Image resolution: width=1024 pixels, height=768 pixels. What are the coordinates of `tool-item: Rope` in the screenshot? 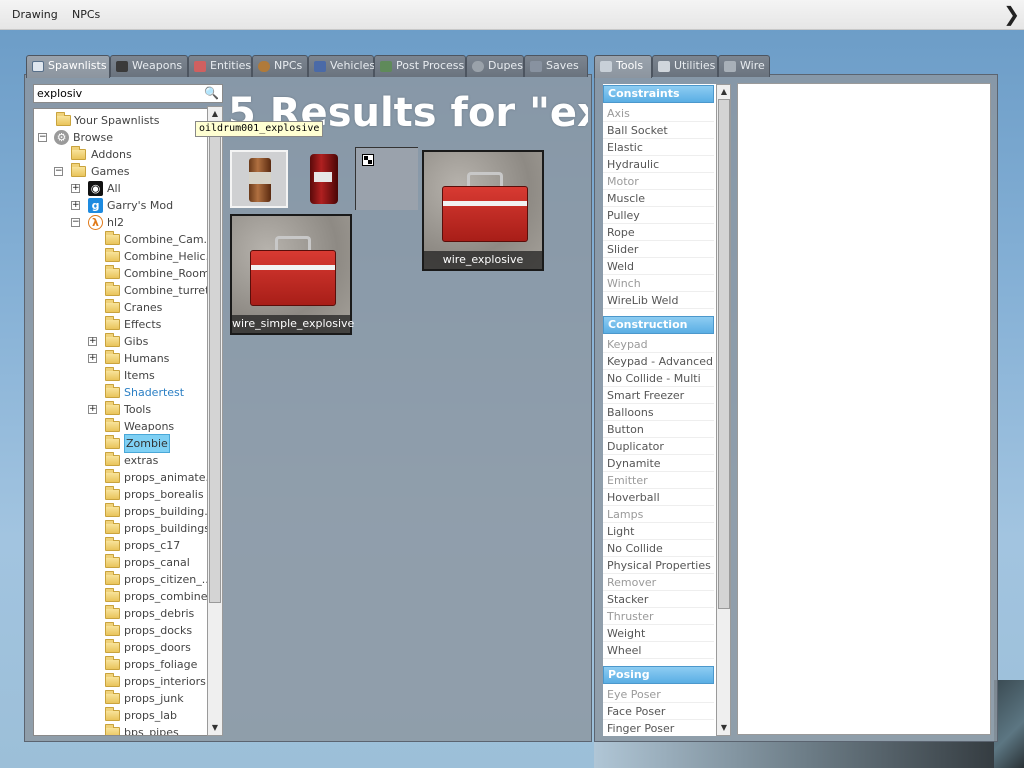 It's located at (658, 233).